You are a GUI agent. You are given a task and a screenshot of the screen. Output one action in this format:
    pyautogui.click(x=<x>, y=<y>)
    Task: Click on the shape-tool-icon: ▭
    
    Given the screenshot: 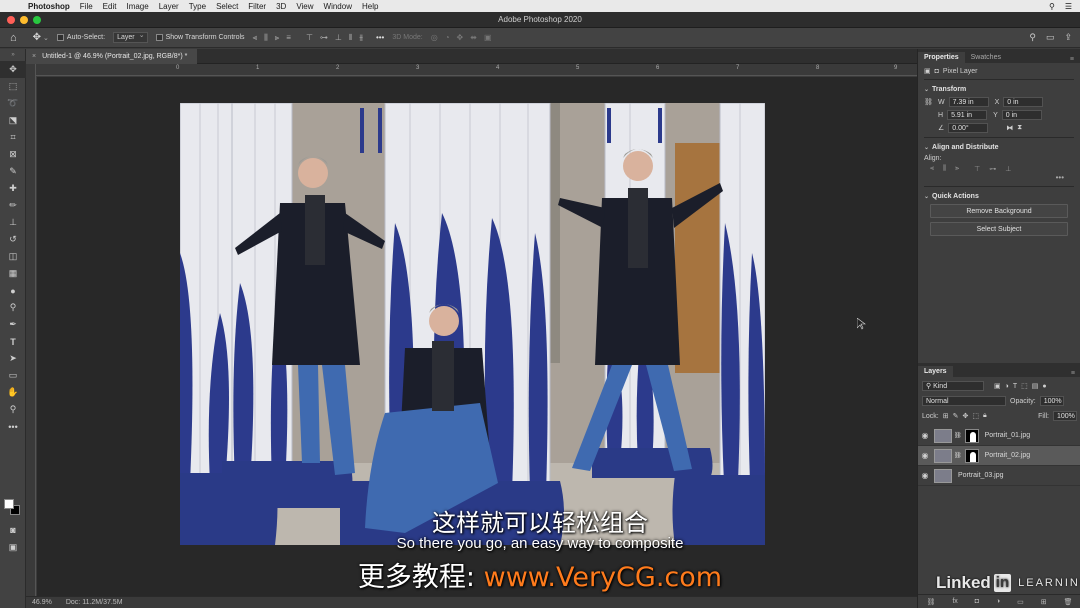 What is the action you would take?
    pyautogui.click(x=13, y=375)
    